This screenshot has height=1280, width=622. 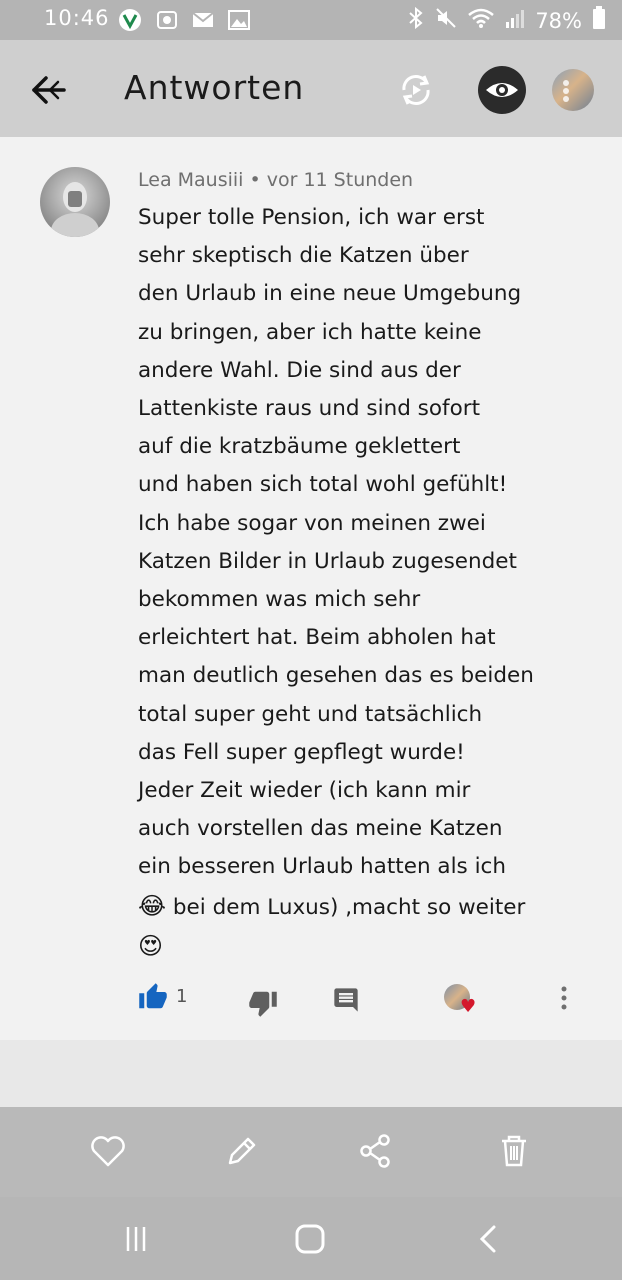 I want to click on content-spacer, so click(x=311, y=1073).